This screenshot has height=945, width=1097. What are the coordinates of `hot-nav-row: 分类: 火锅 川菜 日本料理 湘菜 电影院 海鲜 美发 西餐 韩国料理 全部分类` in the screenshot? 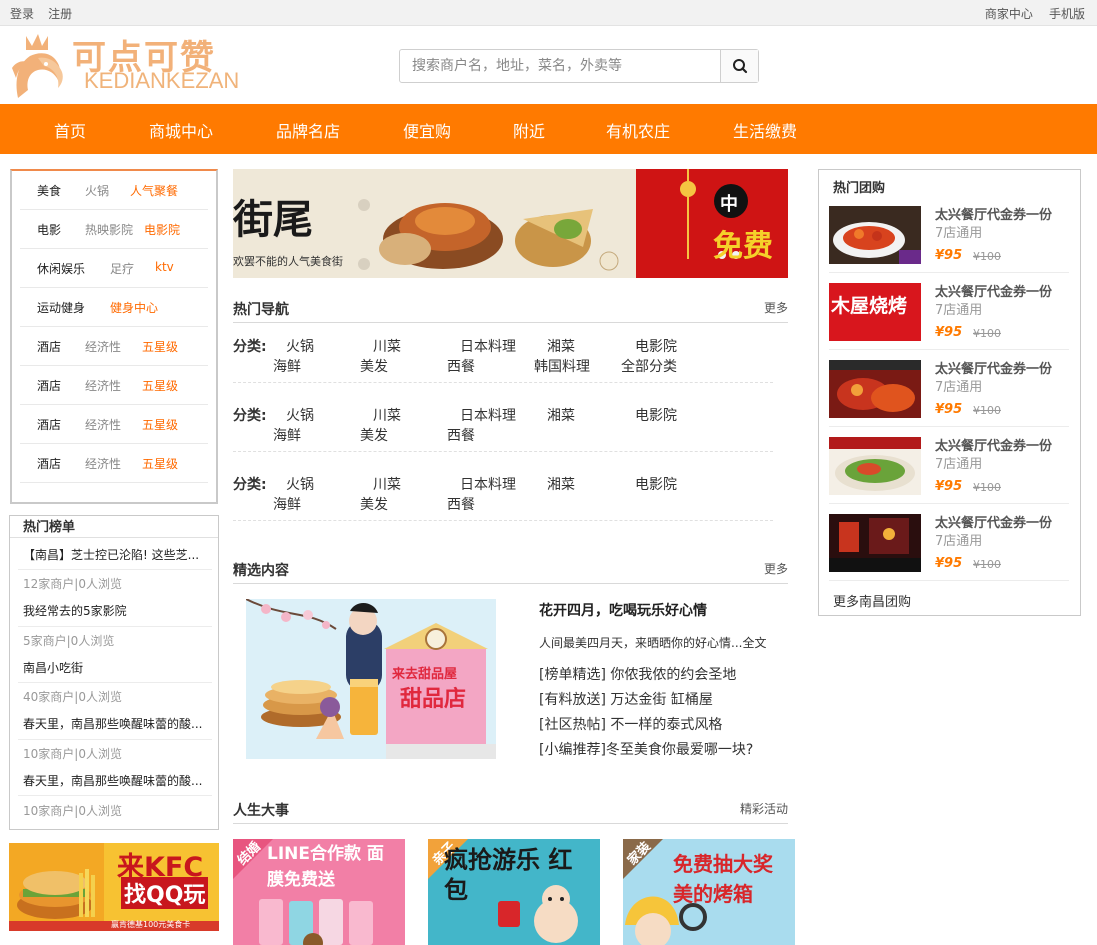 It's located at (503, 359).